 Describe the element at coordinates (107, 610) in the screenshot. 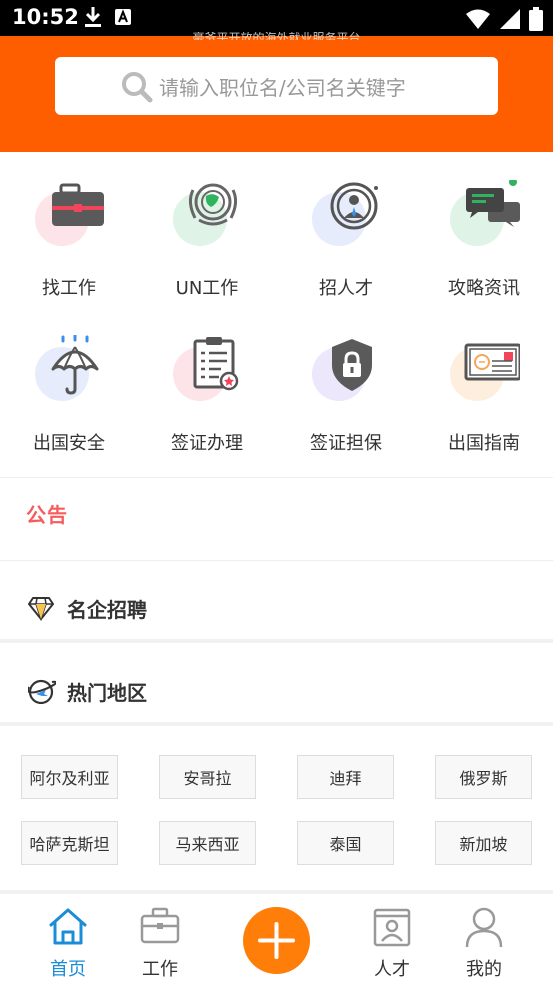

I see `section-title-famous-companies: 名企招聘` at that location.